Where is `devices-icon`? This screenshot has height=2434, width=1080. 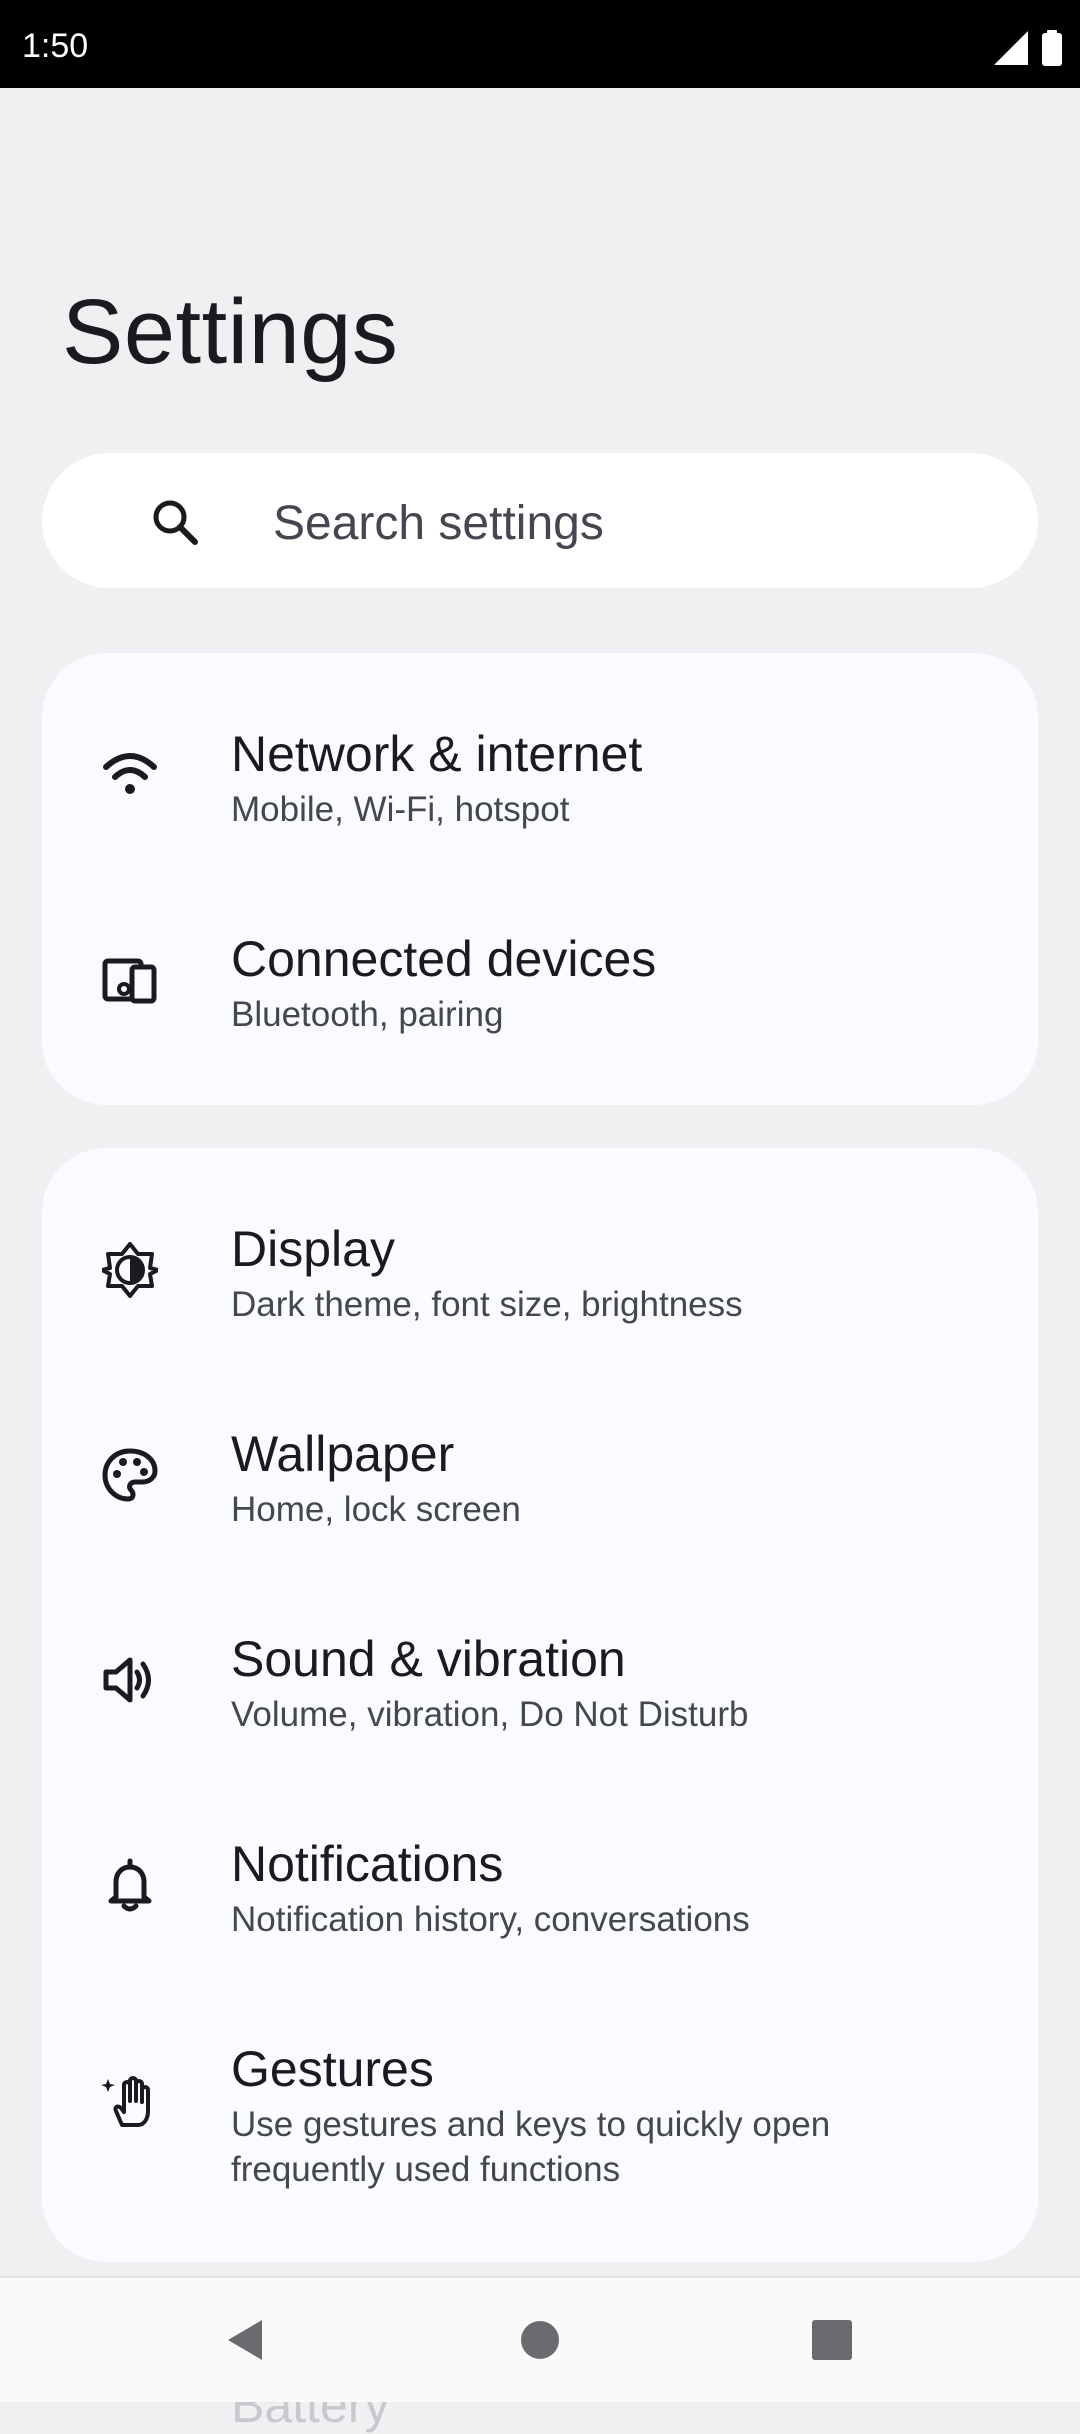 devices-icon is located at coordinates (129, 981).